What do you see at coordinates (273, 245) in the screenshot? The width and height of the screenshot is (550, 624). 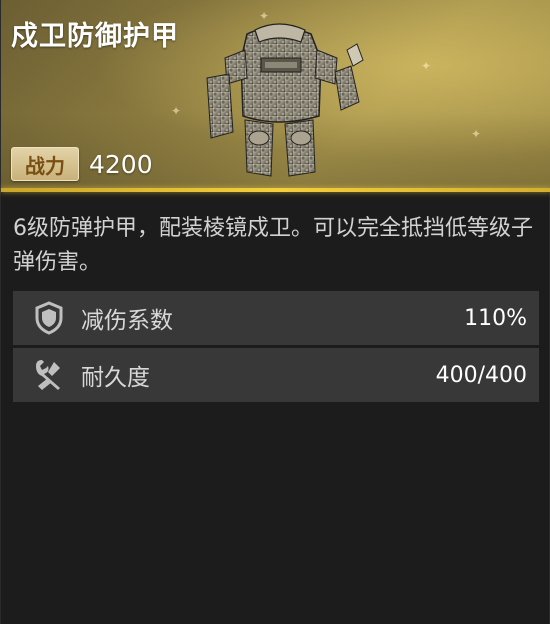 I see `item-description: 6级防弹护甲，配装棱镜戍卫。可以完全抵挡低等级子弹伤害。` at bounding box center [273, 245].